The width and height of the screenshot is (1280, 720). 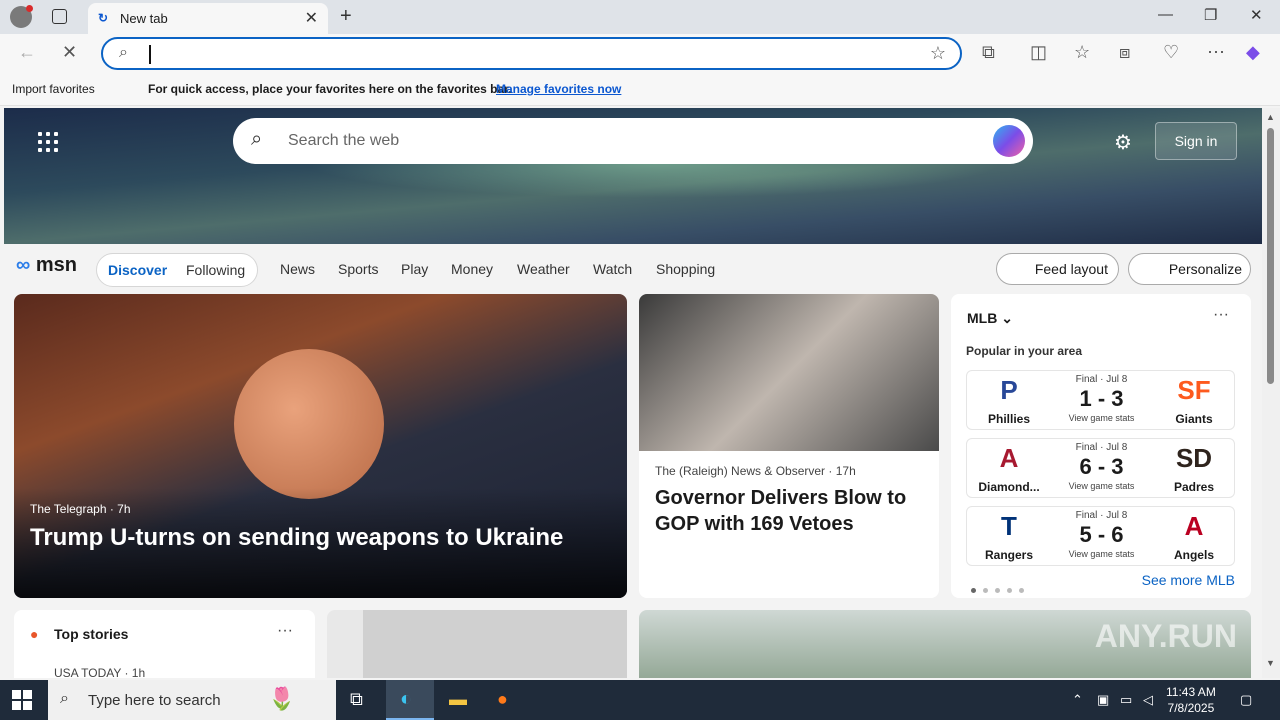 What do you see at coordinates (502, 699) in the screenshot?
I see `firefox-icon: ●` at bounding box center [502, 699].